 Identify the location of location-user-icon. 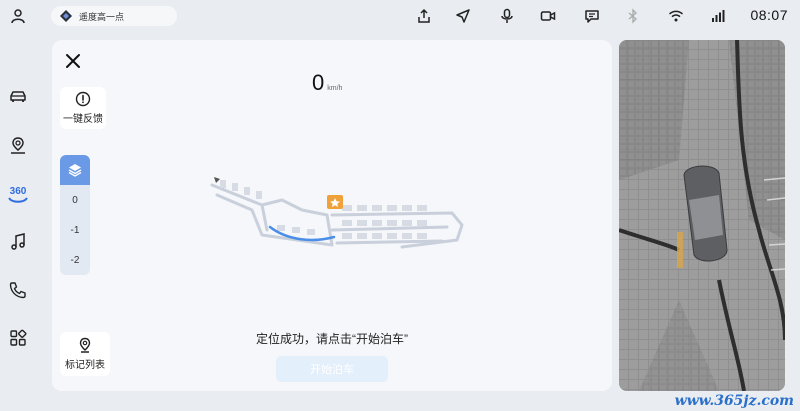
(18, 146).